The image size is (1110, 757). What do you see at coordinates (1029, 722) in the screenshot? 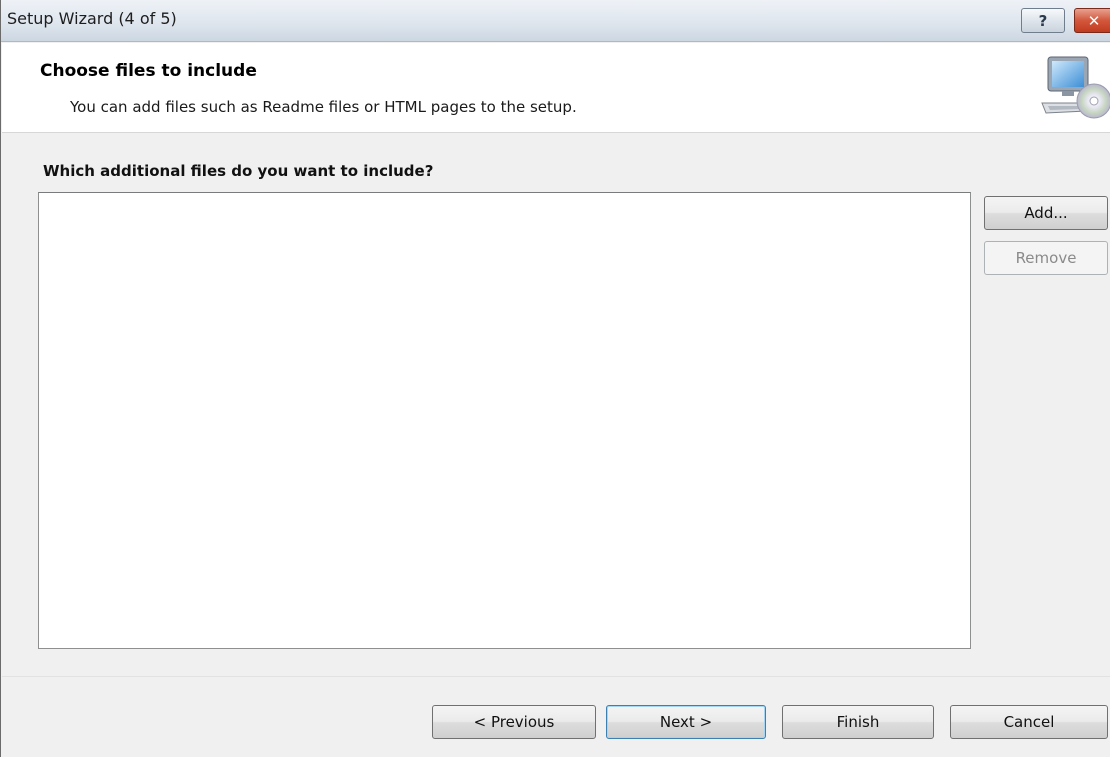
I see `cancel-button: Cancel` at bounding box center [1029, 722].